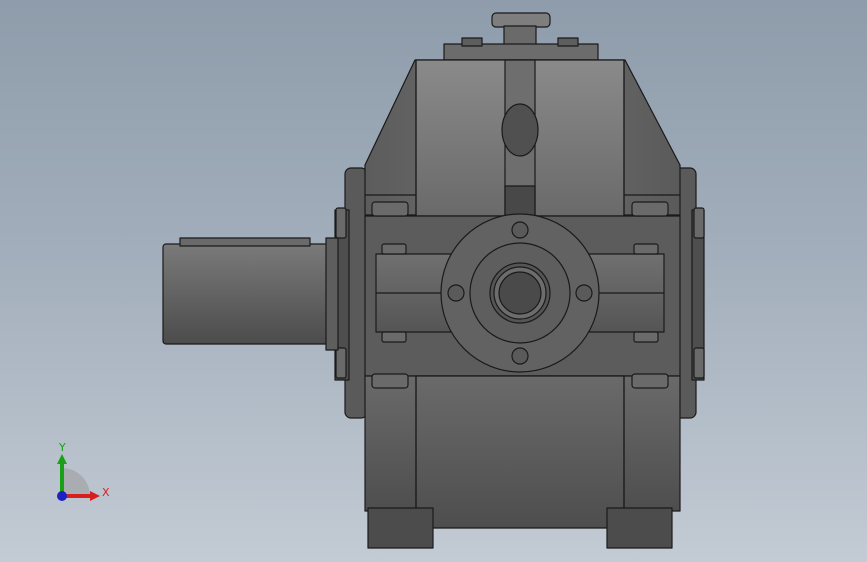  What do you see at coordinates (106, 492) in the screenshot?
I see `x-axis-label: X` at bounding box center [106, 492].